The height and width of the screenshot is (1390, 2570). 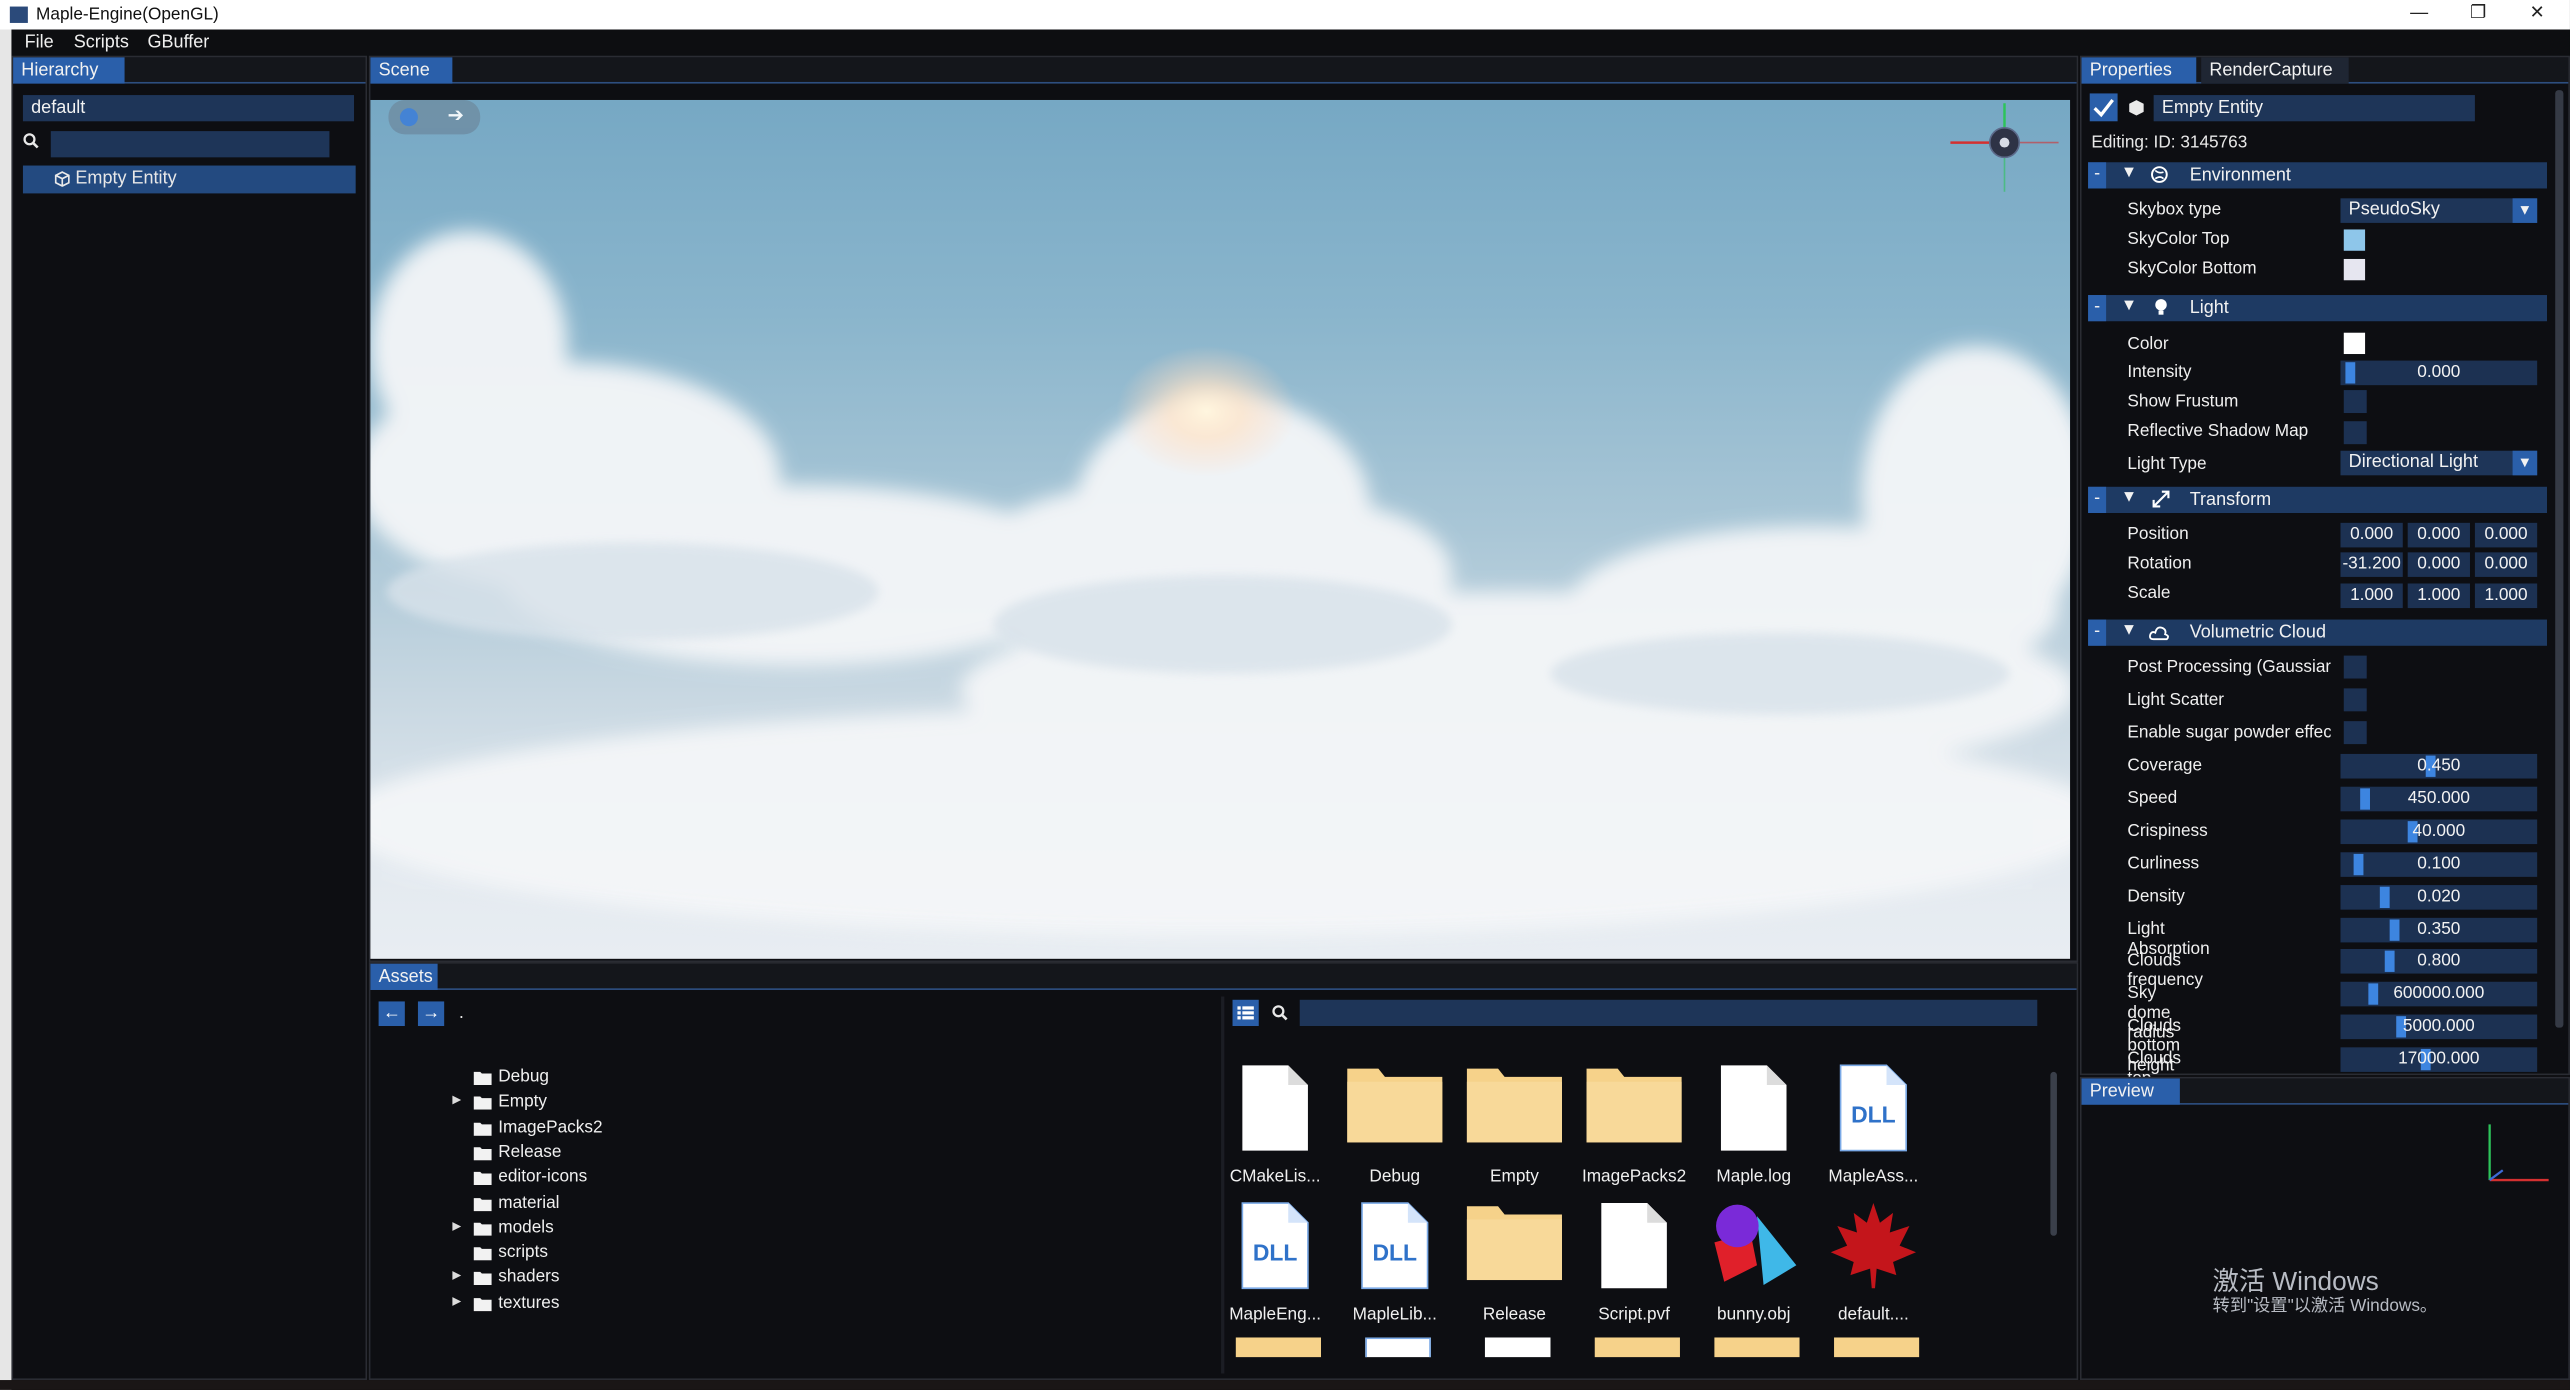 What do you see at coordinates (2438, 564) in the screenshot?
I see `rotation-y: 0.000` at bounding box center [2438, 564].